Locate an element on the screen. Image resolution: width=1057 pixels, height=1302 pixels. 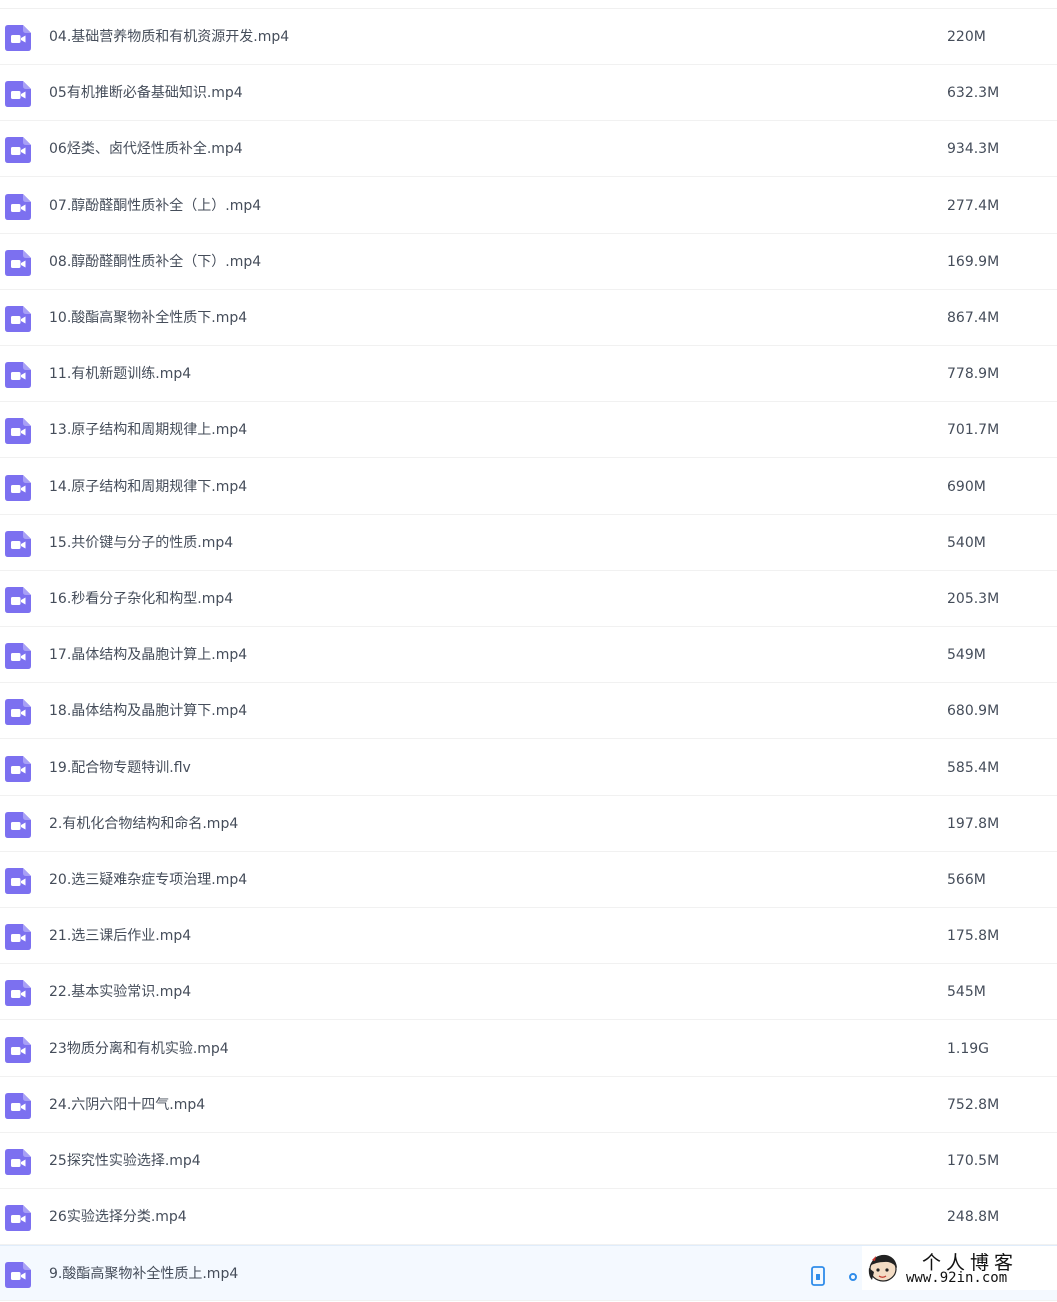
file-size: 632.3M is located at coordinates (973, 93).